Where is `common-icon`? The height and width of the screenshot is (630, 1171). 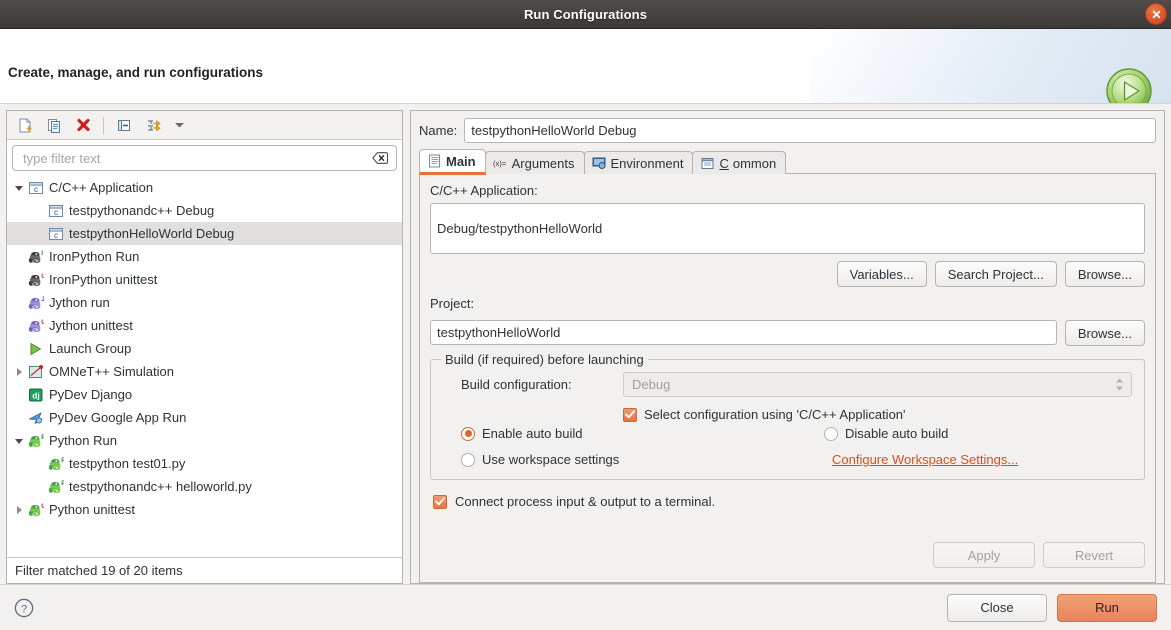 common-icon is located at coordinates (707, 163).